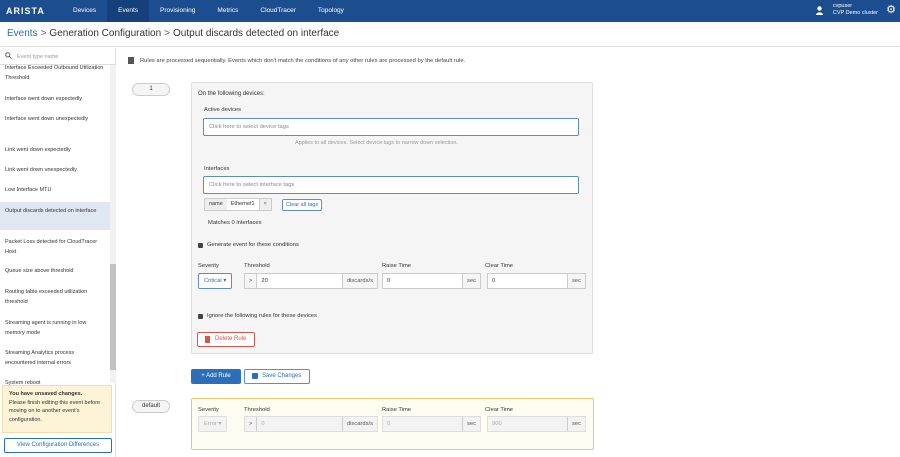 The height and width of the screenshot is (457, 900). What do you see at coordinates (55, 190) in the screenshot?
I see `sidebar-item: Low Interface MTU` at bounding box center [55, 190].